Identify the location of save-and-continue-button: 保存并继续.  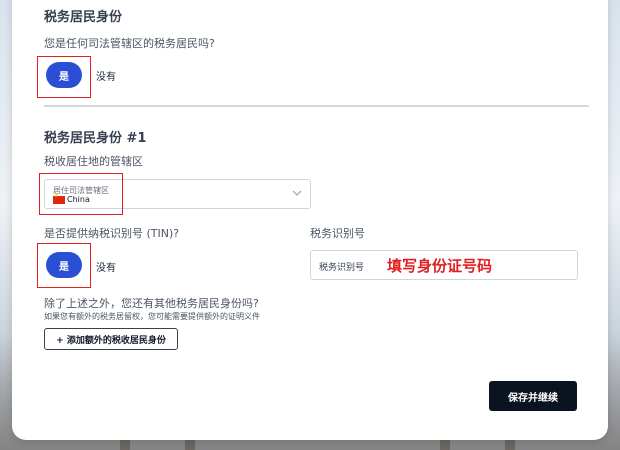
(533, 396).